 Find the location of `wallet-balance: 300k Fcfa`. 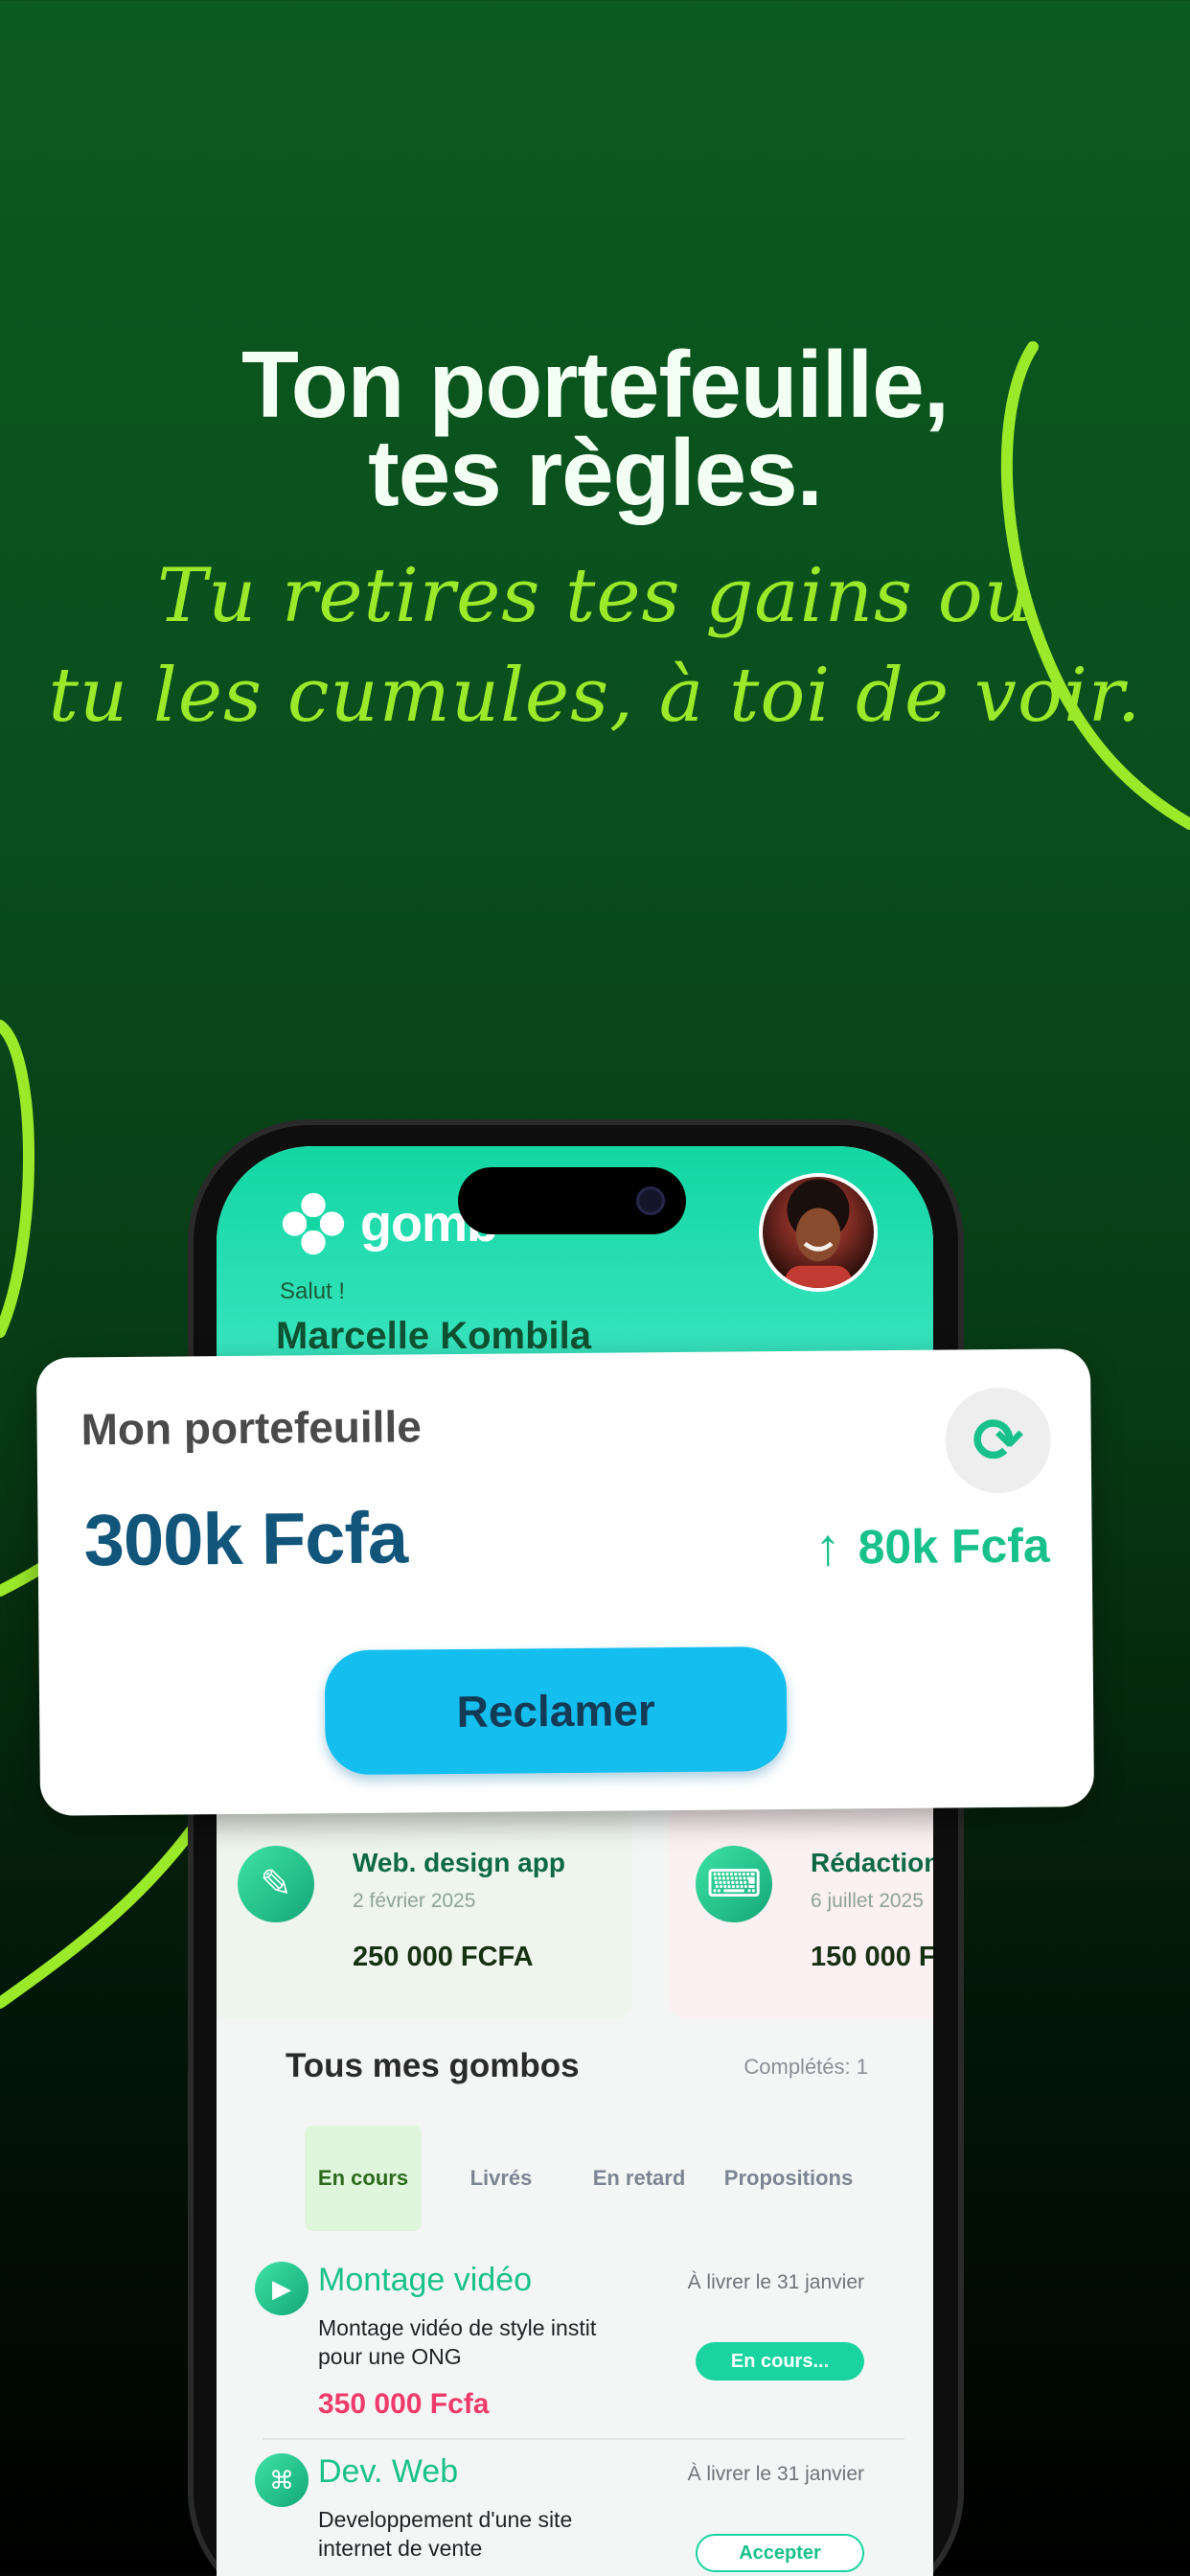

wallet-balance: 300k Fcfa is located at coordinates (246, 1539).